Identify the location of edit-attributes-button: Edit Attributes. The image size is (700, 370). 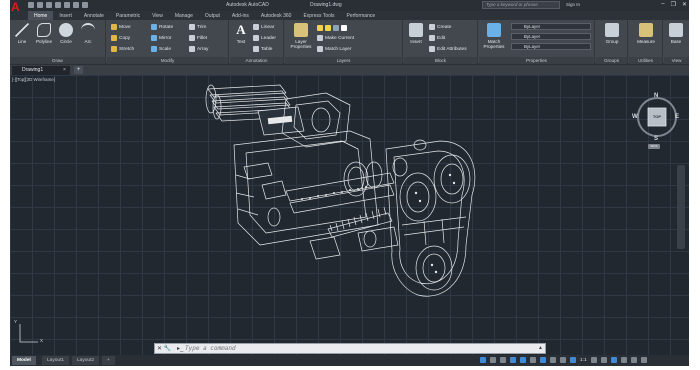
(448, 49).